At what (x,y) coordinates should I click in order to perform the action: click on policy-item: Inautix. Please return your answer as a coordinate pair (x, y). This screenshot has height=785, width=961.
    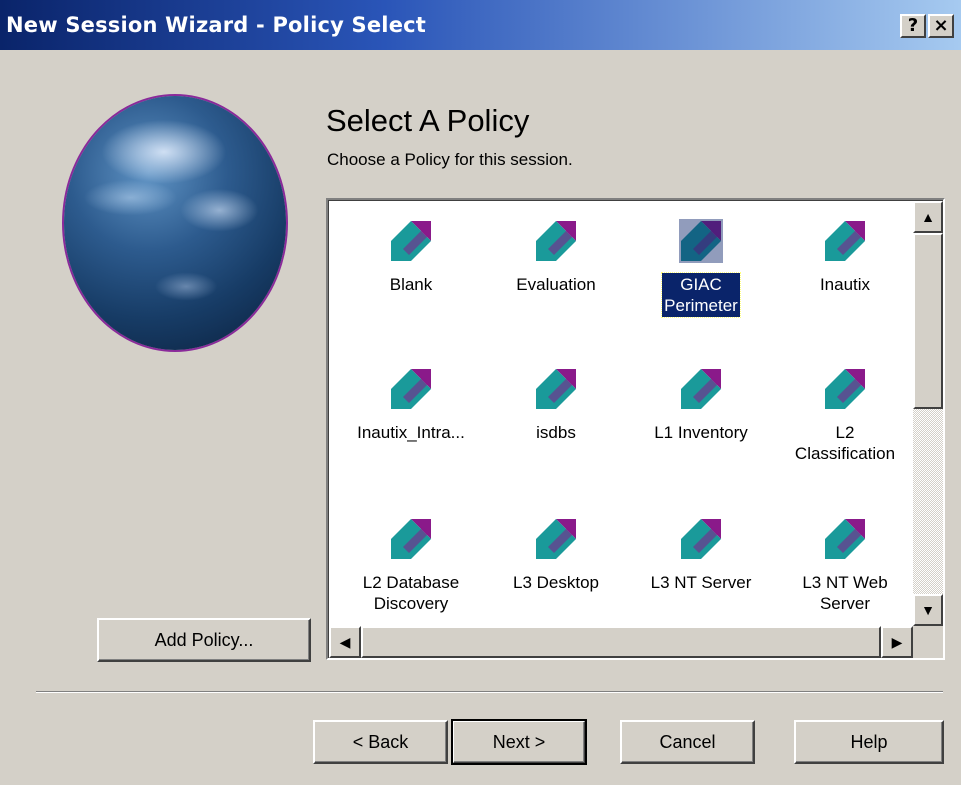
    Looking at the image, I should click on (844, 257).